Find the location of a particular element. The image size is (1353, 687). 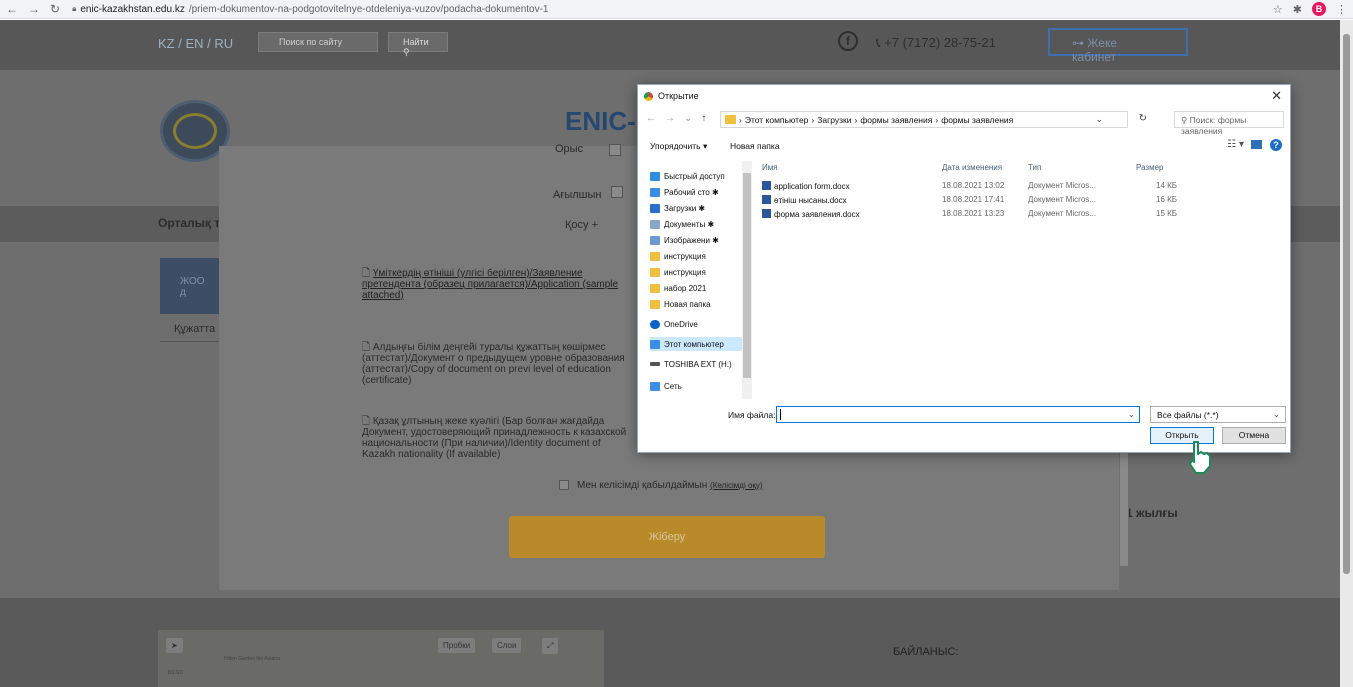

dialog-toolbar: Упорядочить ▾ Новая папка ☷ ▾ ? is located at coordinates (964, 146).